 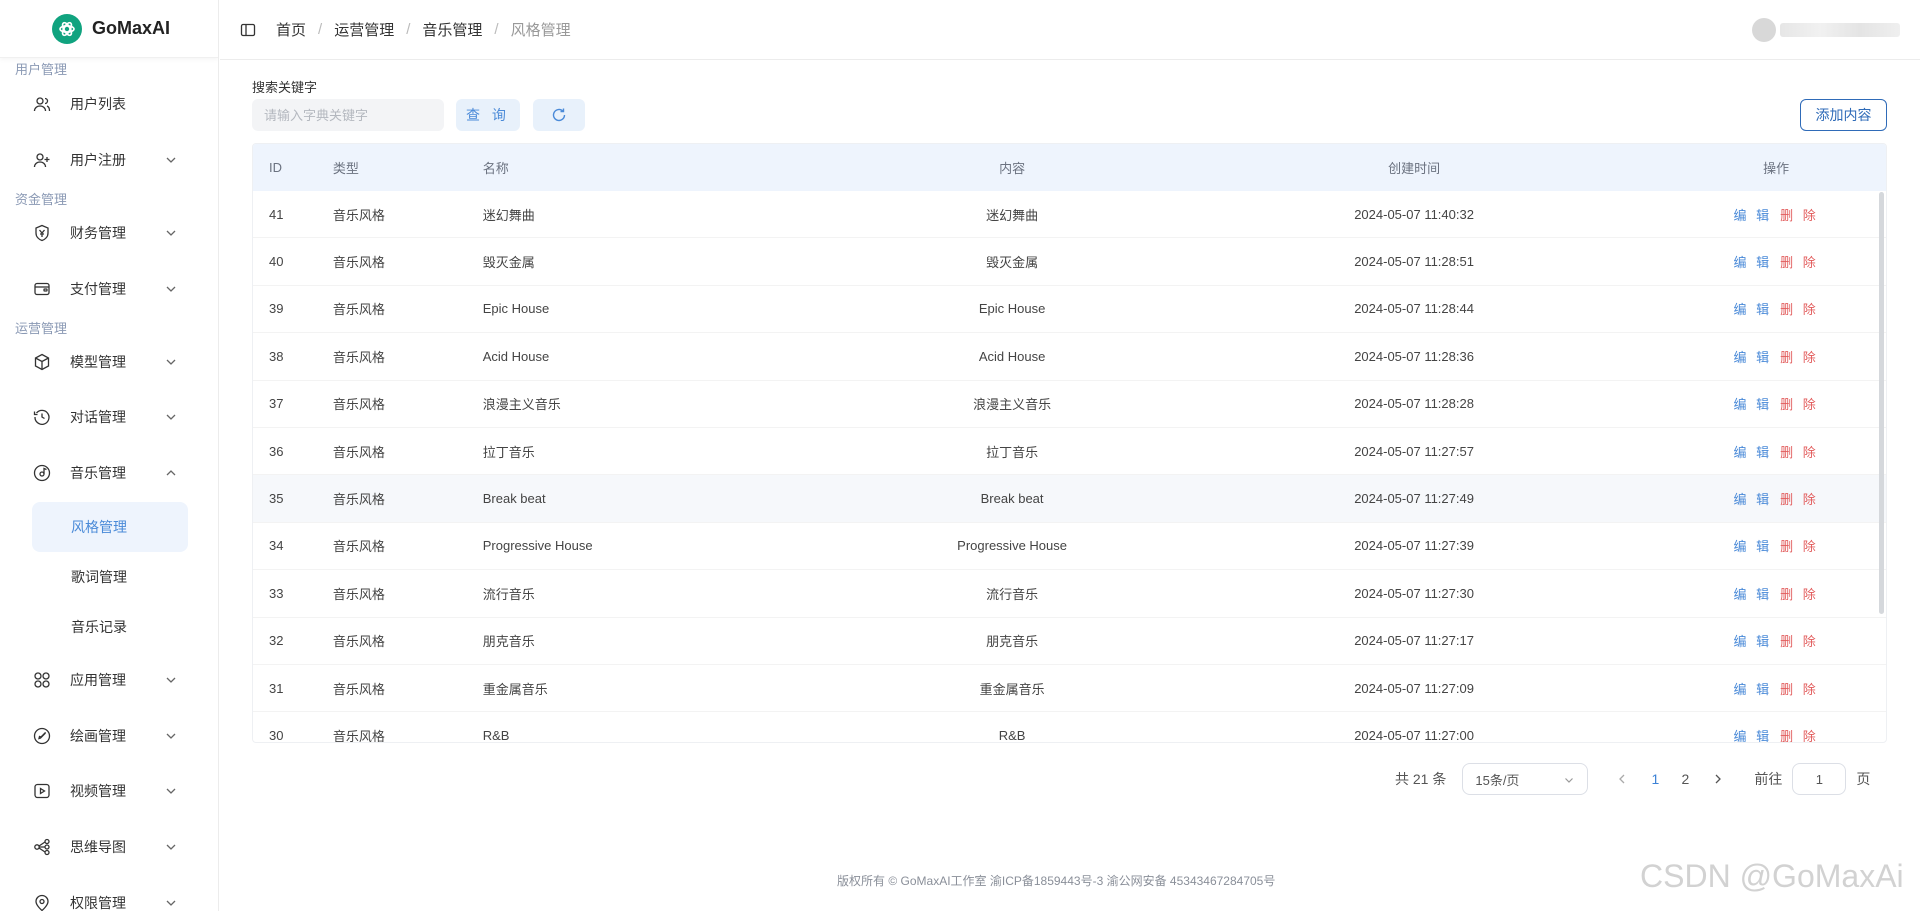 What do you see at coordinates (1414, 168) in the screenshot?
I see `column-header-created: 创建时间` at bounding box center [1414, 168].